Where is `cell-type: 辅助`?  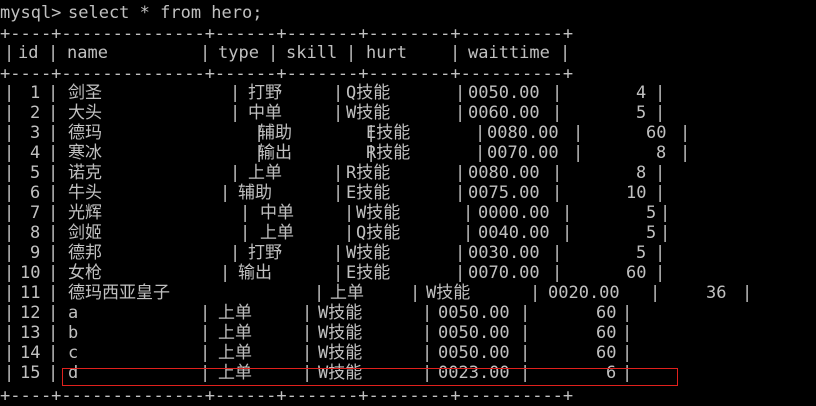
cell-type: 辅助 is located at coordinates (255, 193).